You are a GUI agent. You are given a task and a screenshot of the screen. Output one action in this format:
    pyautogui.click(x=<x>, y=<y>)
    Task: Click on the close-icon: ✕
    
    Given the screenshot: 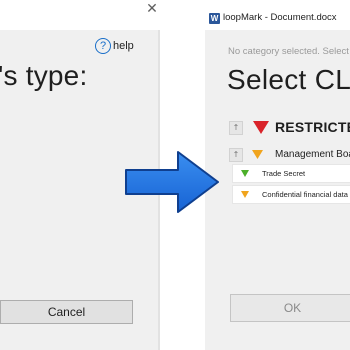 What is the action you would take?
    pyautogui.click(x=152, y=9)
    